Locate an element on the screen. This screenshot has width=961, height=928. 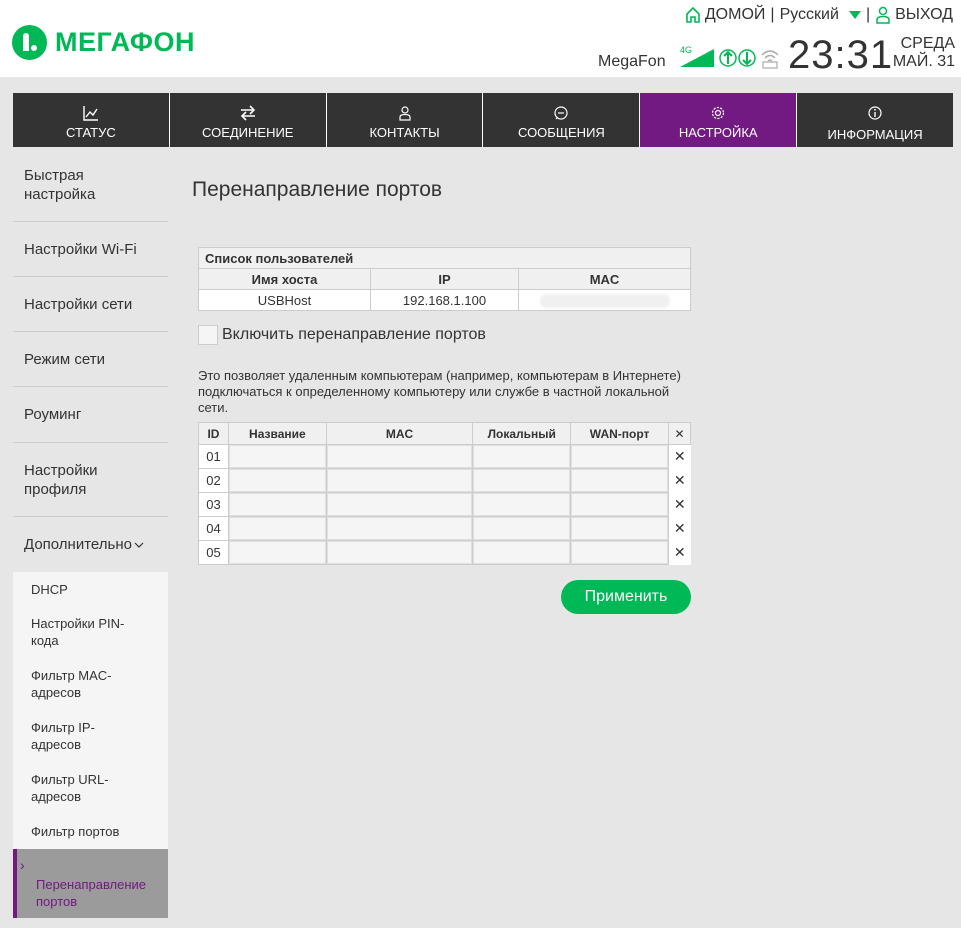
host-mac-cell is located at coordinates (604, 300).